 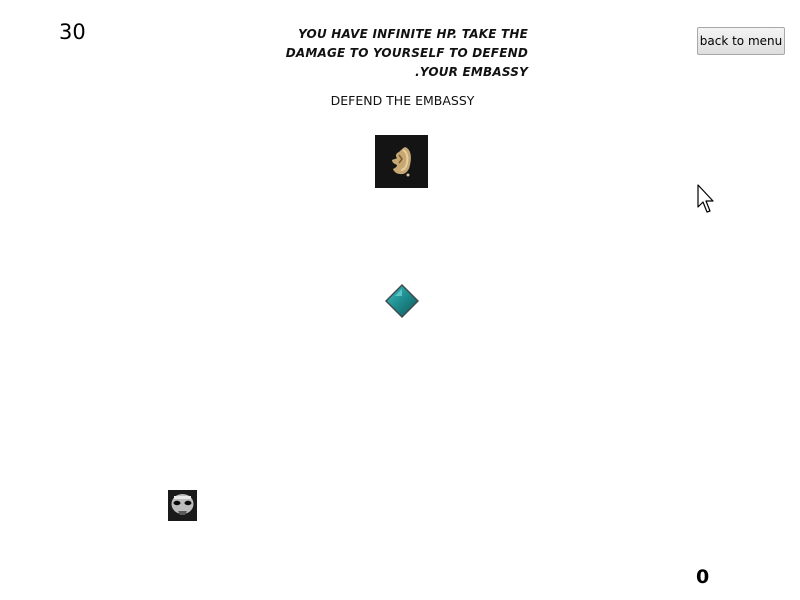 I want to click on player-sprite, so click(x=182, y=505).